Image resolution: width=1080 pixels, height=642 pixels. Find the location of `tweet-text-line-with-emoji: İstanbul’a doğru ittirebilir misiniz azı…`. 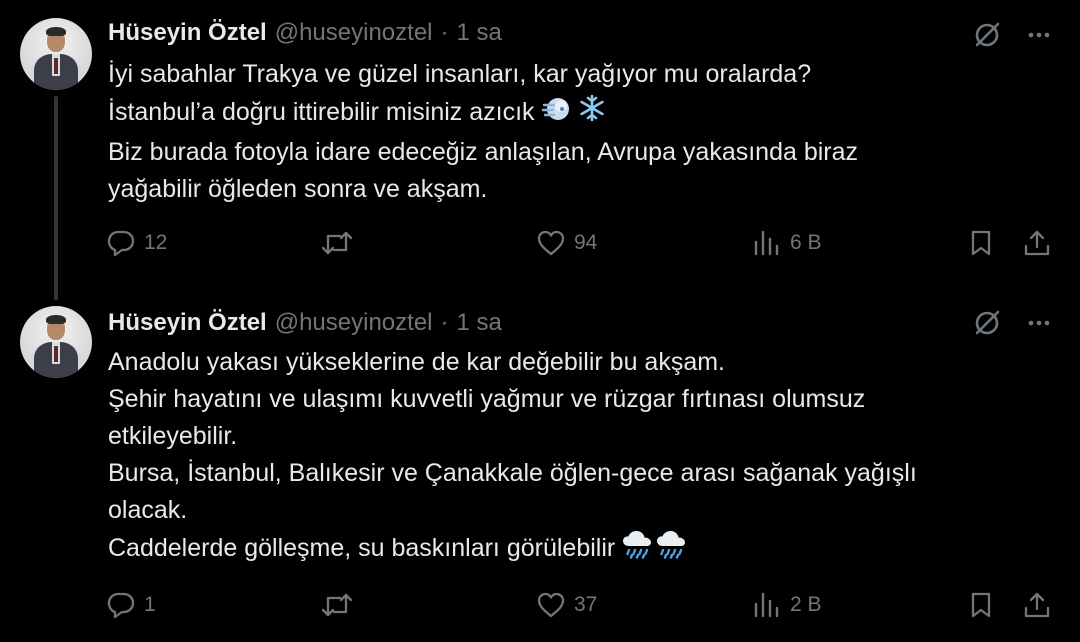

tweet-text-line-with-emoji: İstanbul’a doğru ittirebilir misiniz azı… is located at coordinates (573, 113).